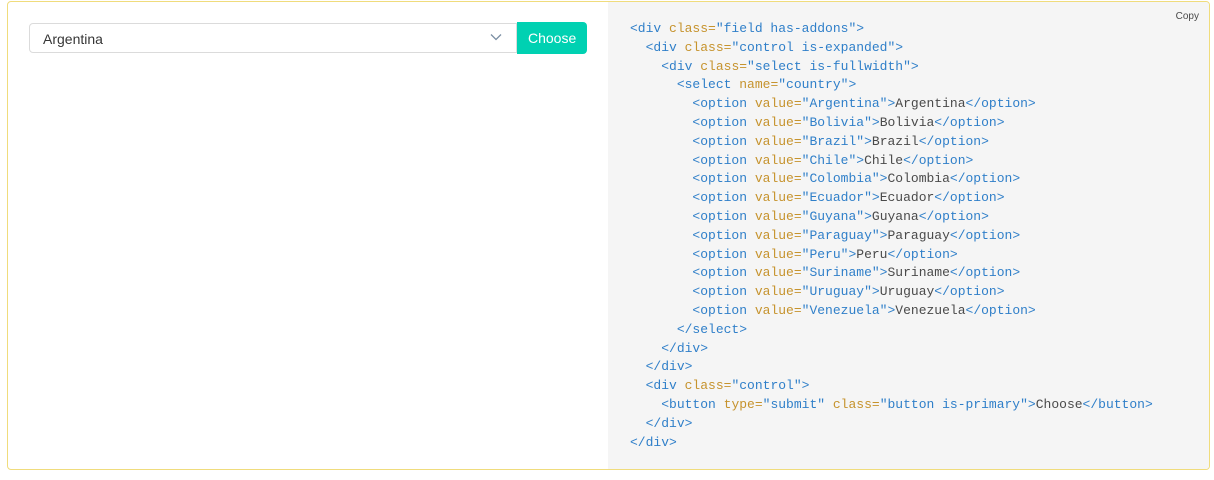 The width and height of the screenshot is (1214, 480). What do you see at coordinates (797, 404) in the screenshot?
I see `code-token: "submit"` at bounding box center [797, 404].